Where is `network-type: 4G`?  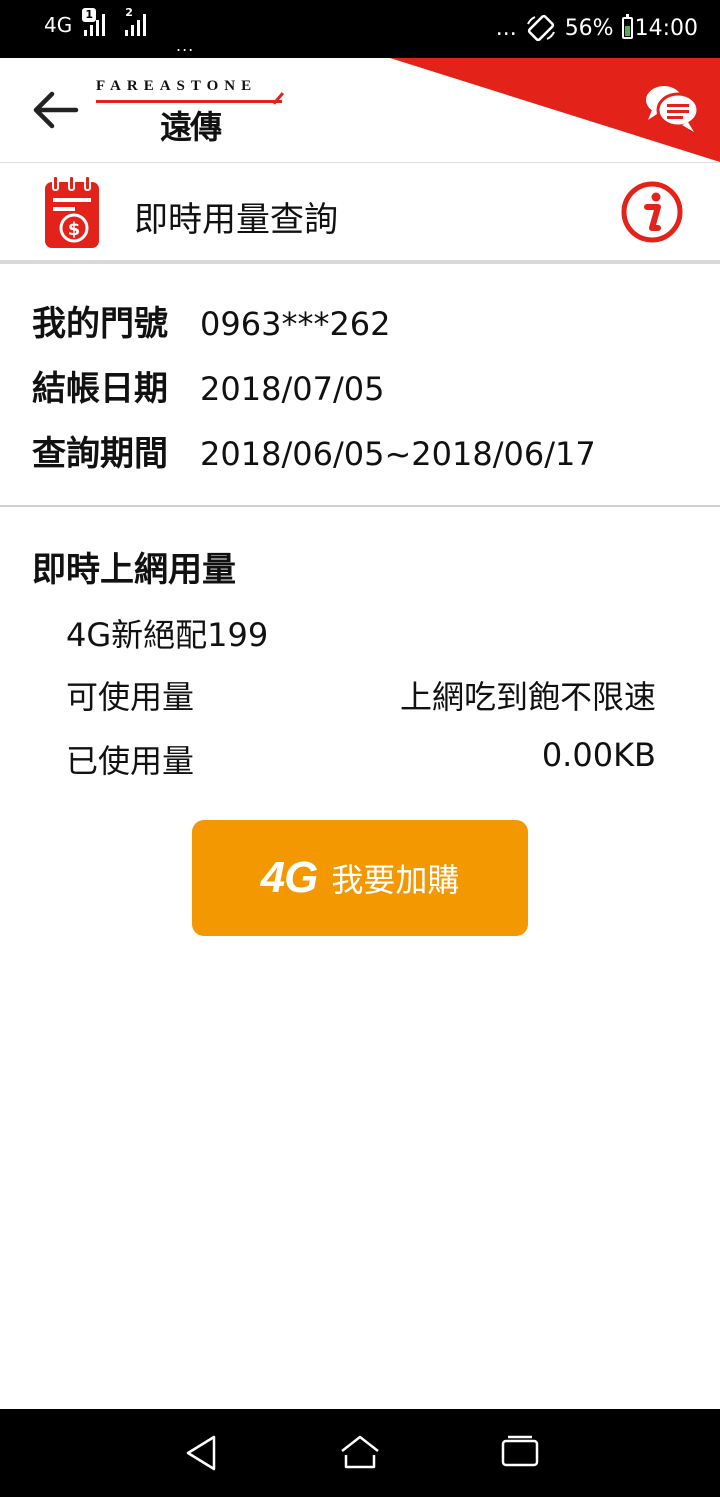
network-type: 4G is located at coordinates (58, 25).